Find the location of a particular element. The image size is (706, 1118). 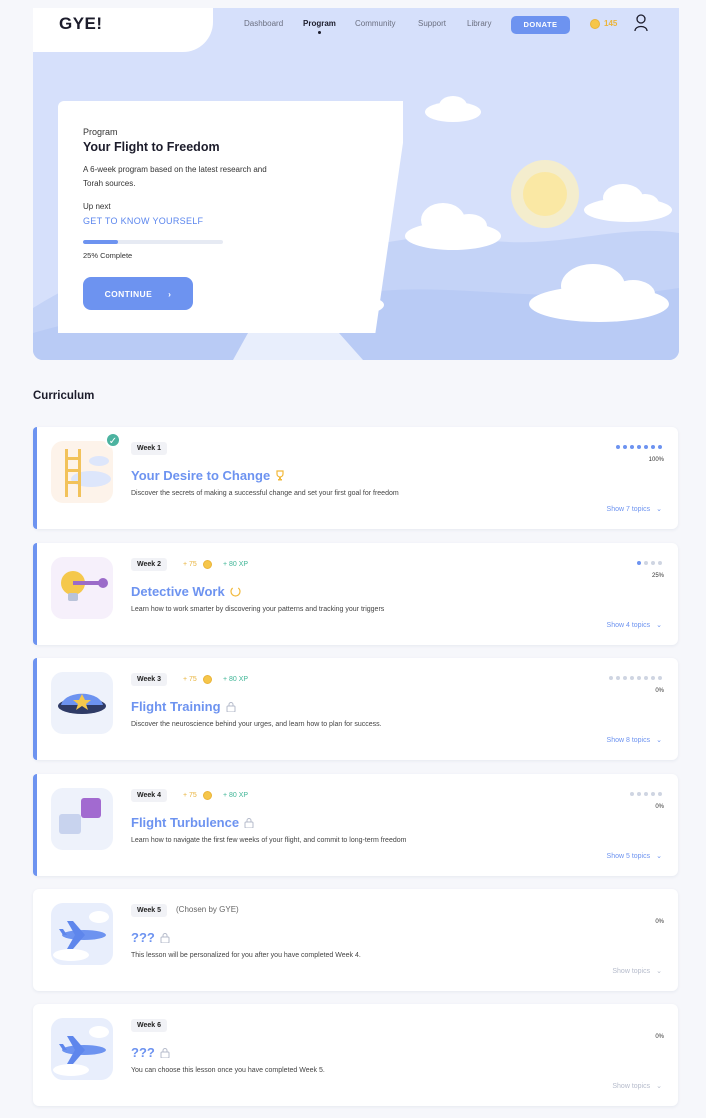

nav-support: Support is located at coordinates (432, 23).